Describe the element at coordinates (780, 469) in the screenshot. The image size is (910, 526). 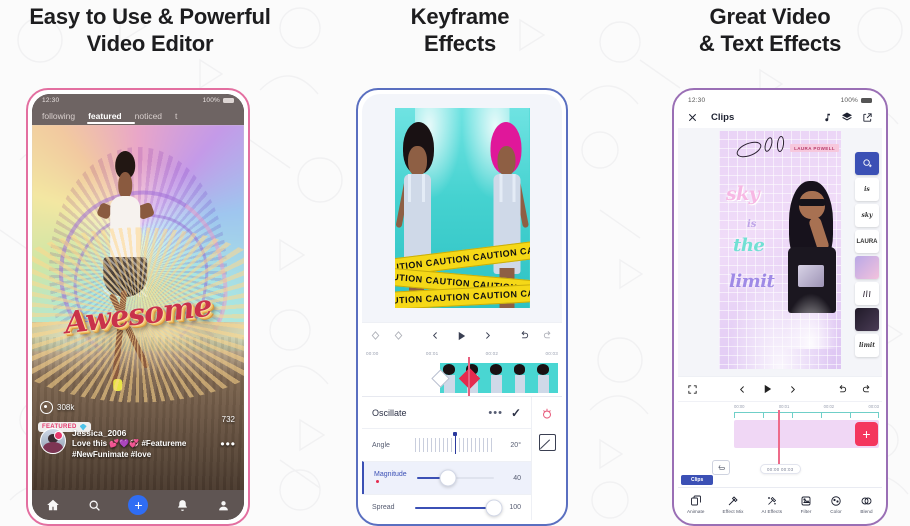
I see `clip-duration-pill: 00:00 00:03` at that location.